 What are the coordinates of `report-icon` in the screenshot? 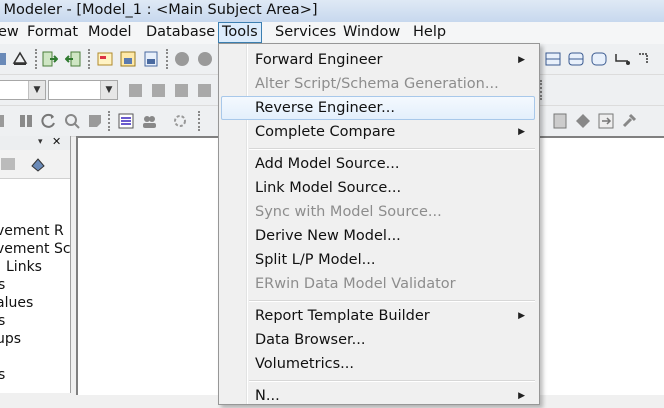 It's located at (560, 121).